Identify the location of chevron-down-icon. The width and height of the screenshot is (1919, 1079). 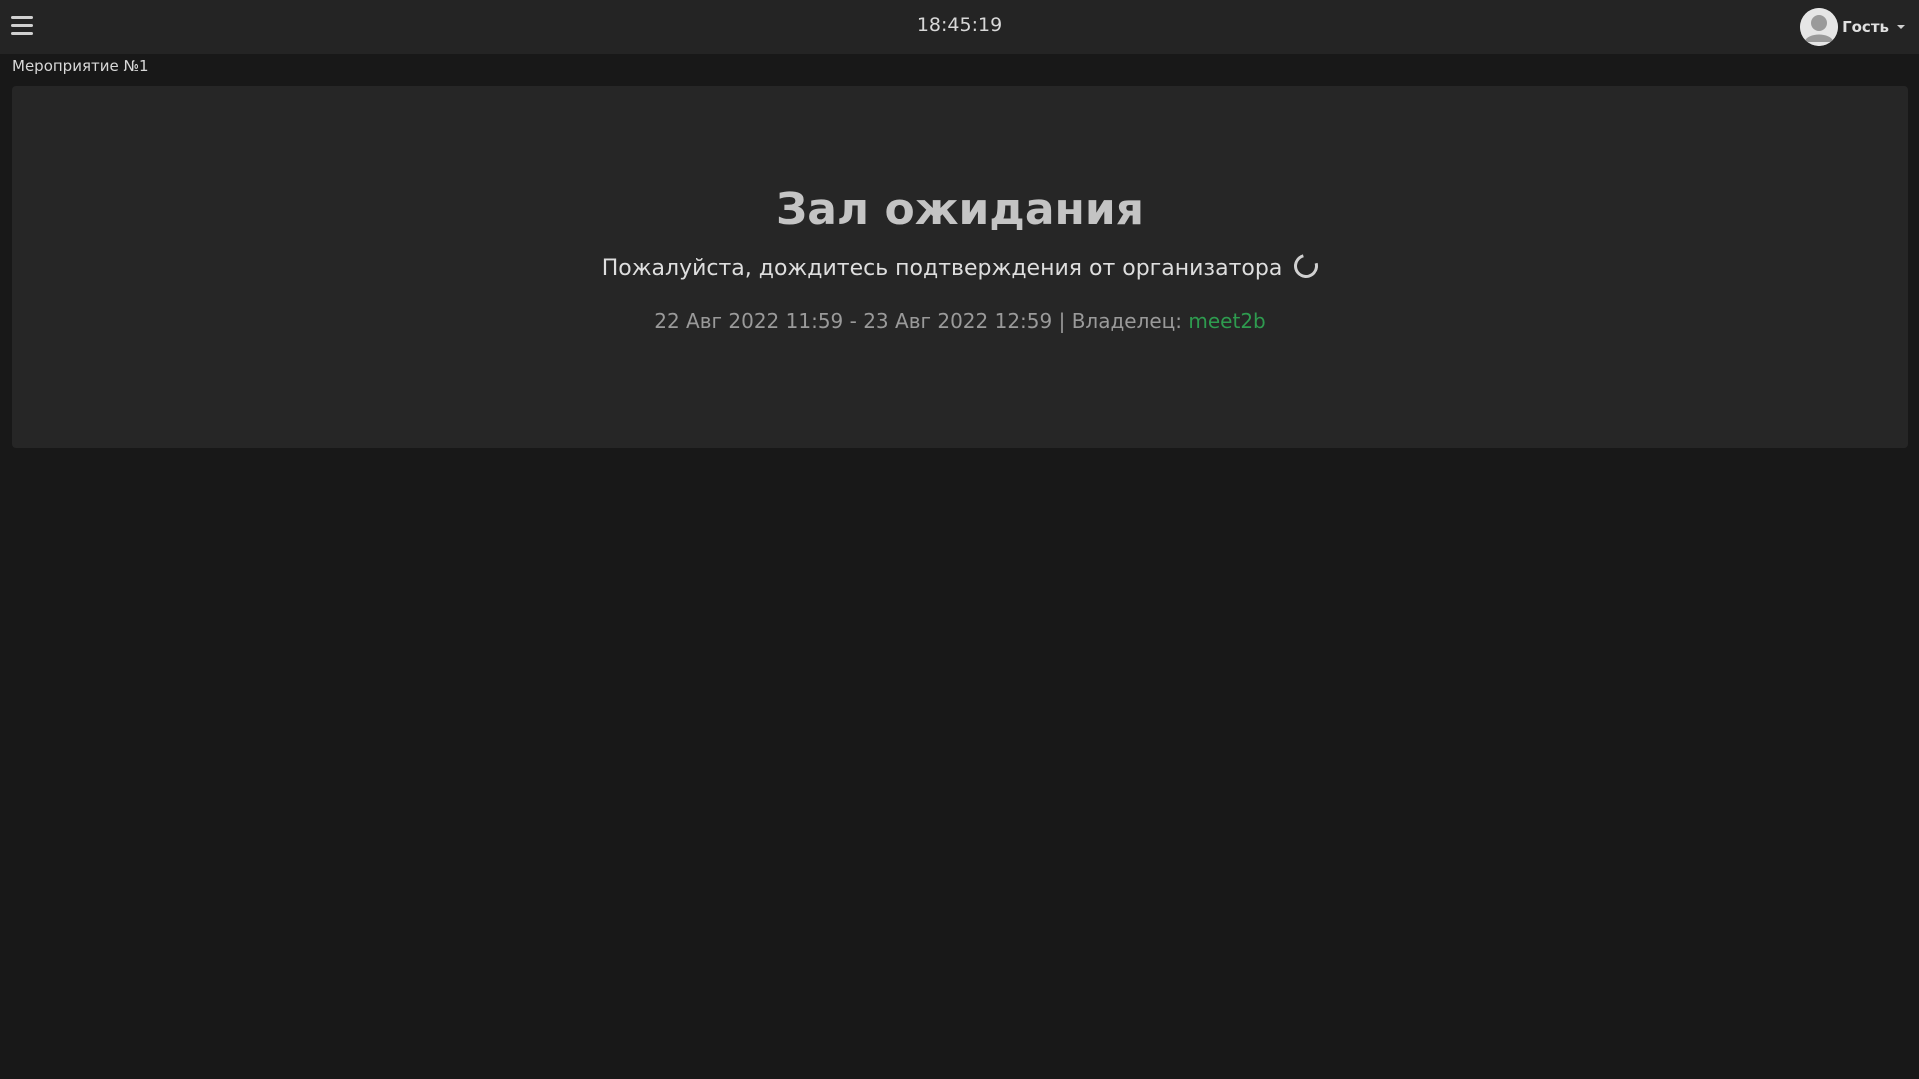
(1901, 27).